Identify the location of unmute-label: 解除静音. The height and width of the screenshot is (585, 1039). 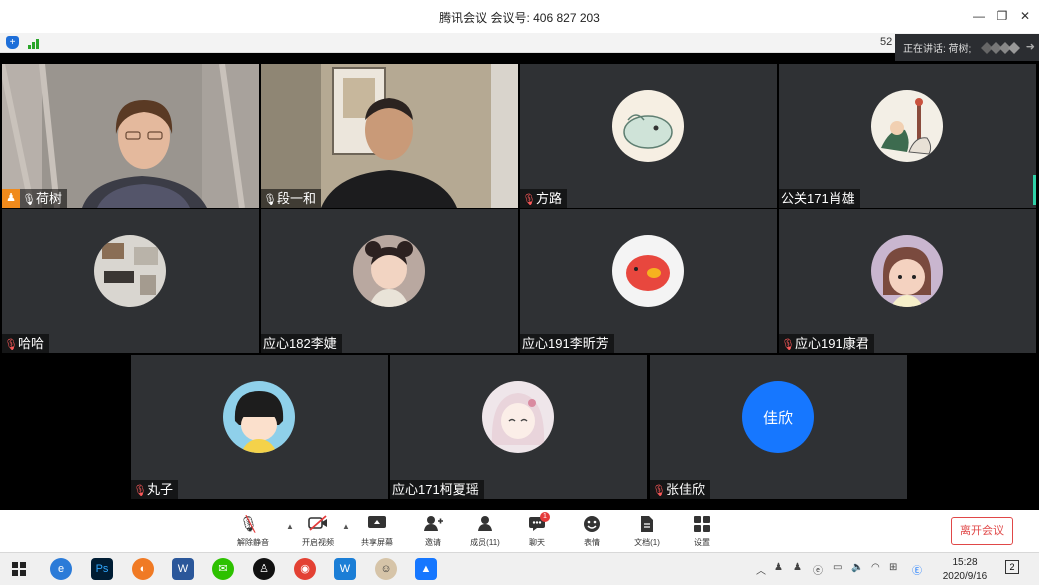
(253, 542).